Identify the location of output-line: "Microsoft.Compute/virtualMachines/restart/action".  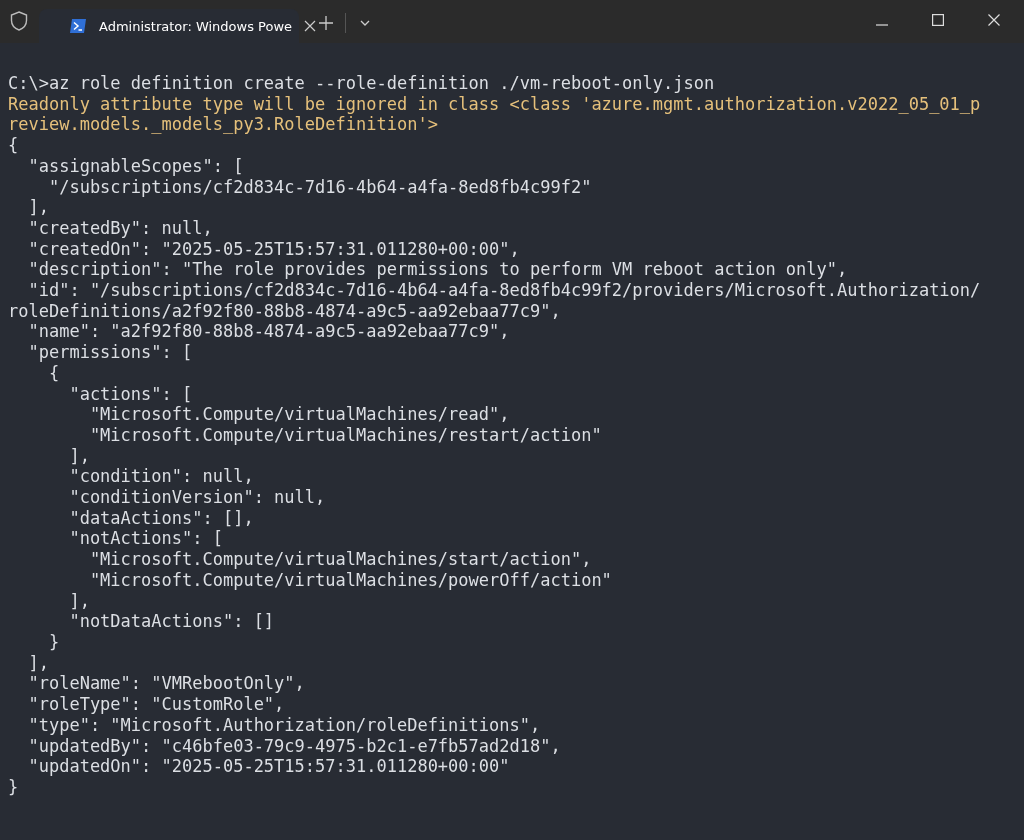
(345, 435).